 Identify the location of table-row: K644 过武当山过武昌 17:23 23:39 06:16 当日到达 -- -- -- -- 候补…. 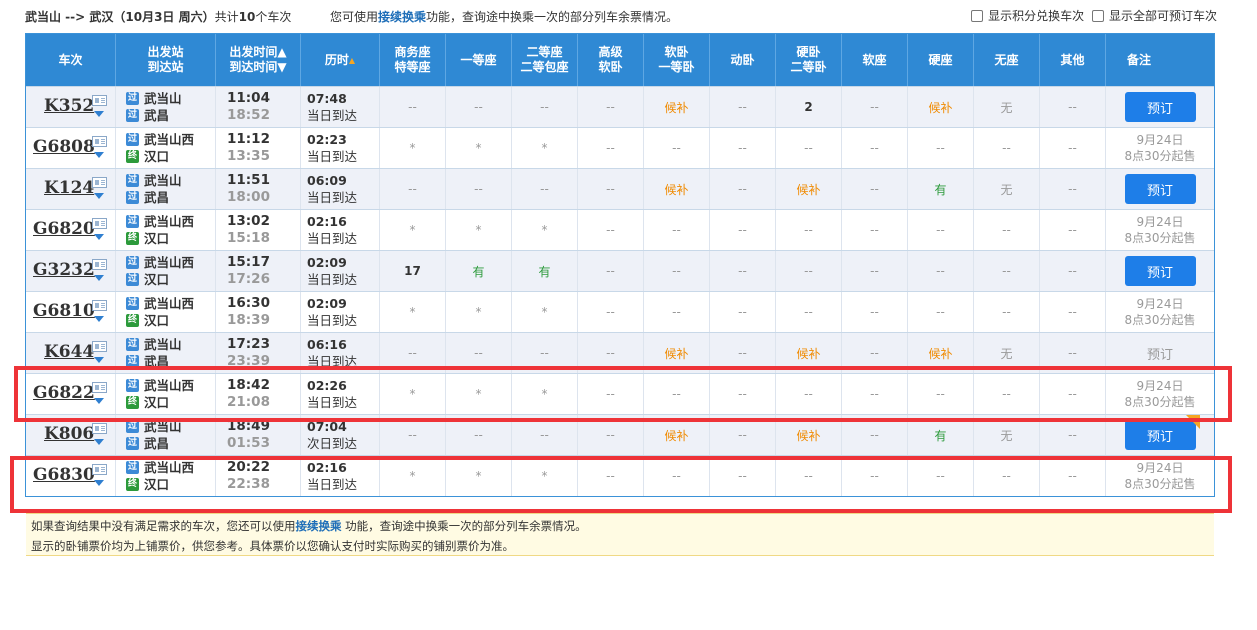
(620, 352).